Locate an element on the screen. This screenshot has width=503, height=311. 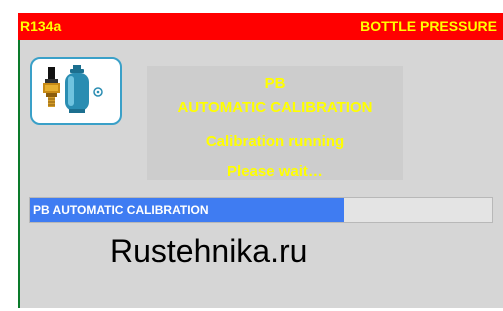
message-line-status: Calibration running is located at coordinates (275, 141).